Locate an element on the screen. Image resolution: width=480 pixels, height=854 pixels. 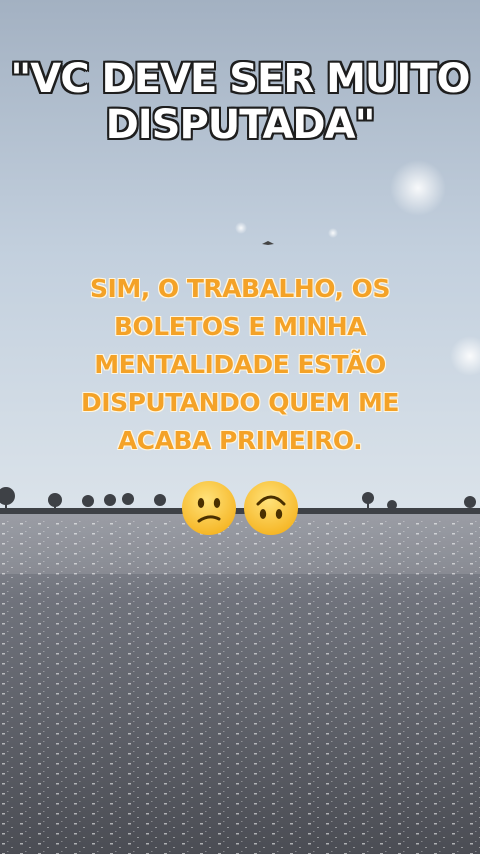
answer-line-1: SIM, O TRABALHO, OS is located at coordinates (240, 288).